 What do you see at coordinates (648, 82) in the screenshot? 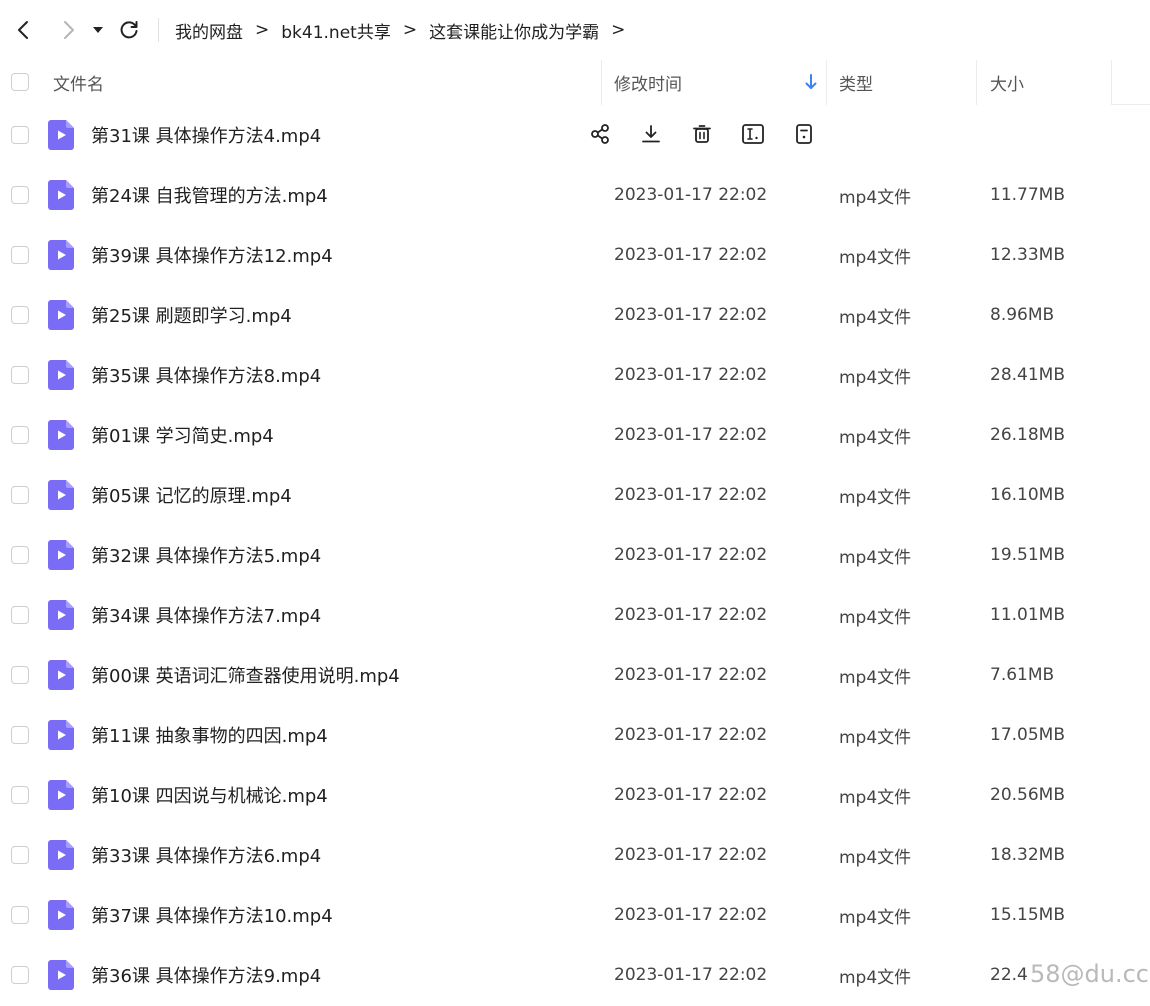
I see `column-header-time: 修改时间` at bounding box center [648, 82].